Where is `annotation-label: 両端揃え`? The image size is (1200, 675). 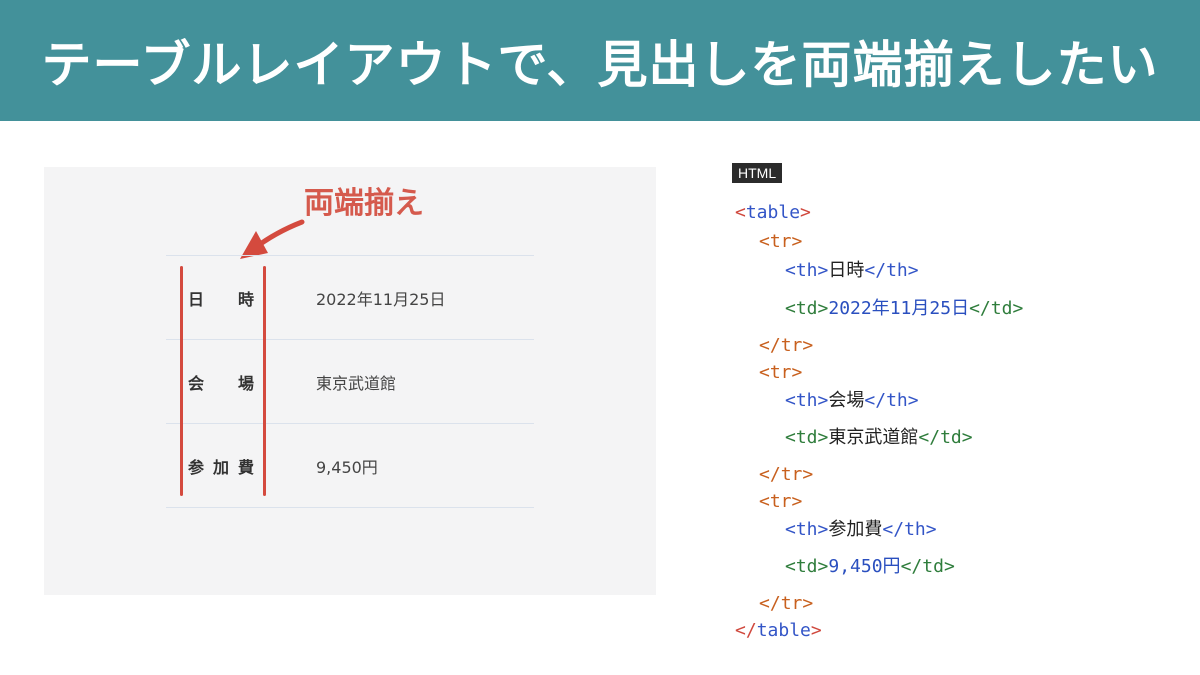
annotation-label: 両端揃え is located at coordinates (364, 203).